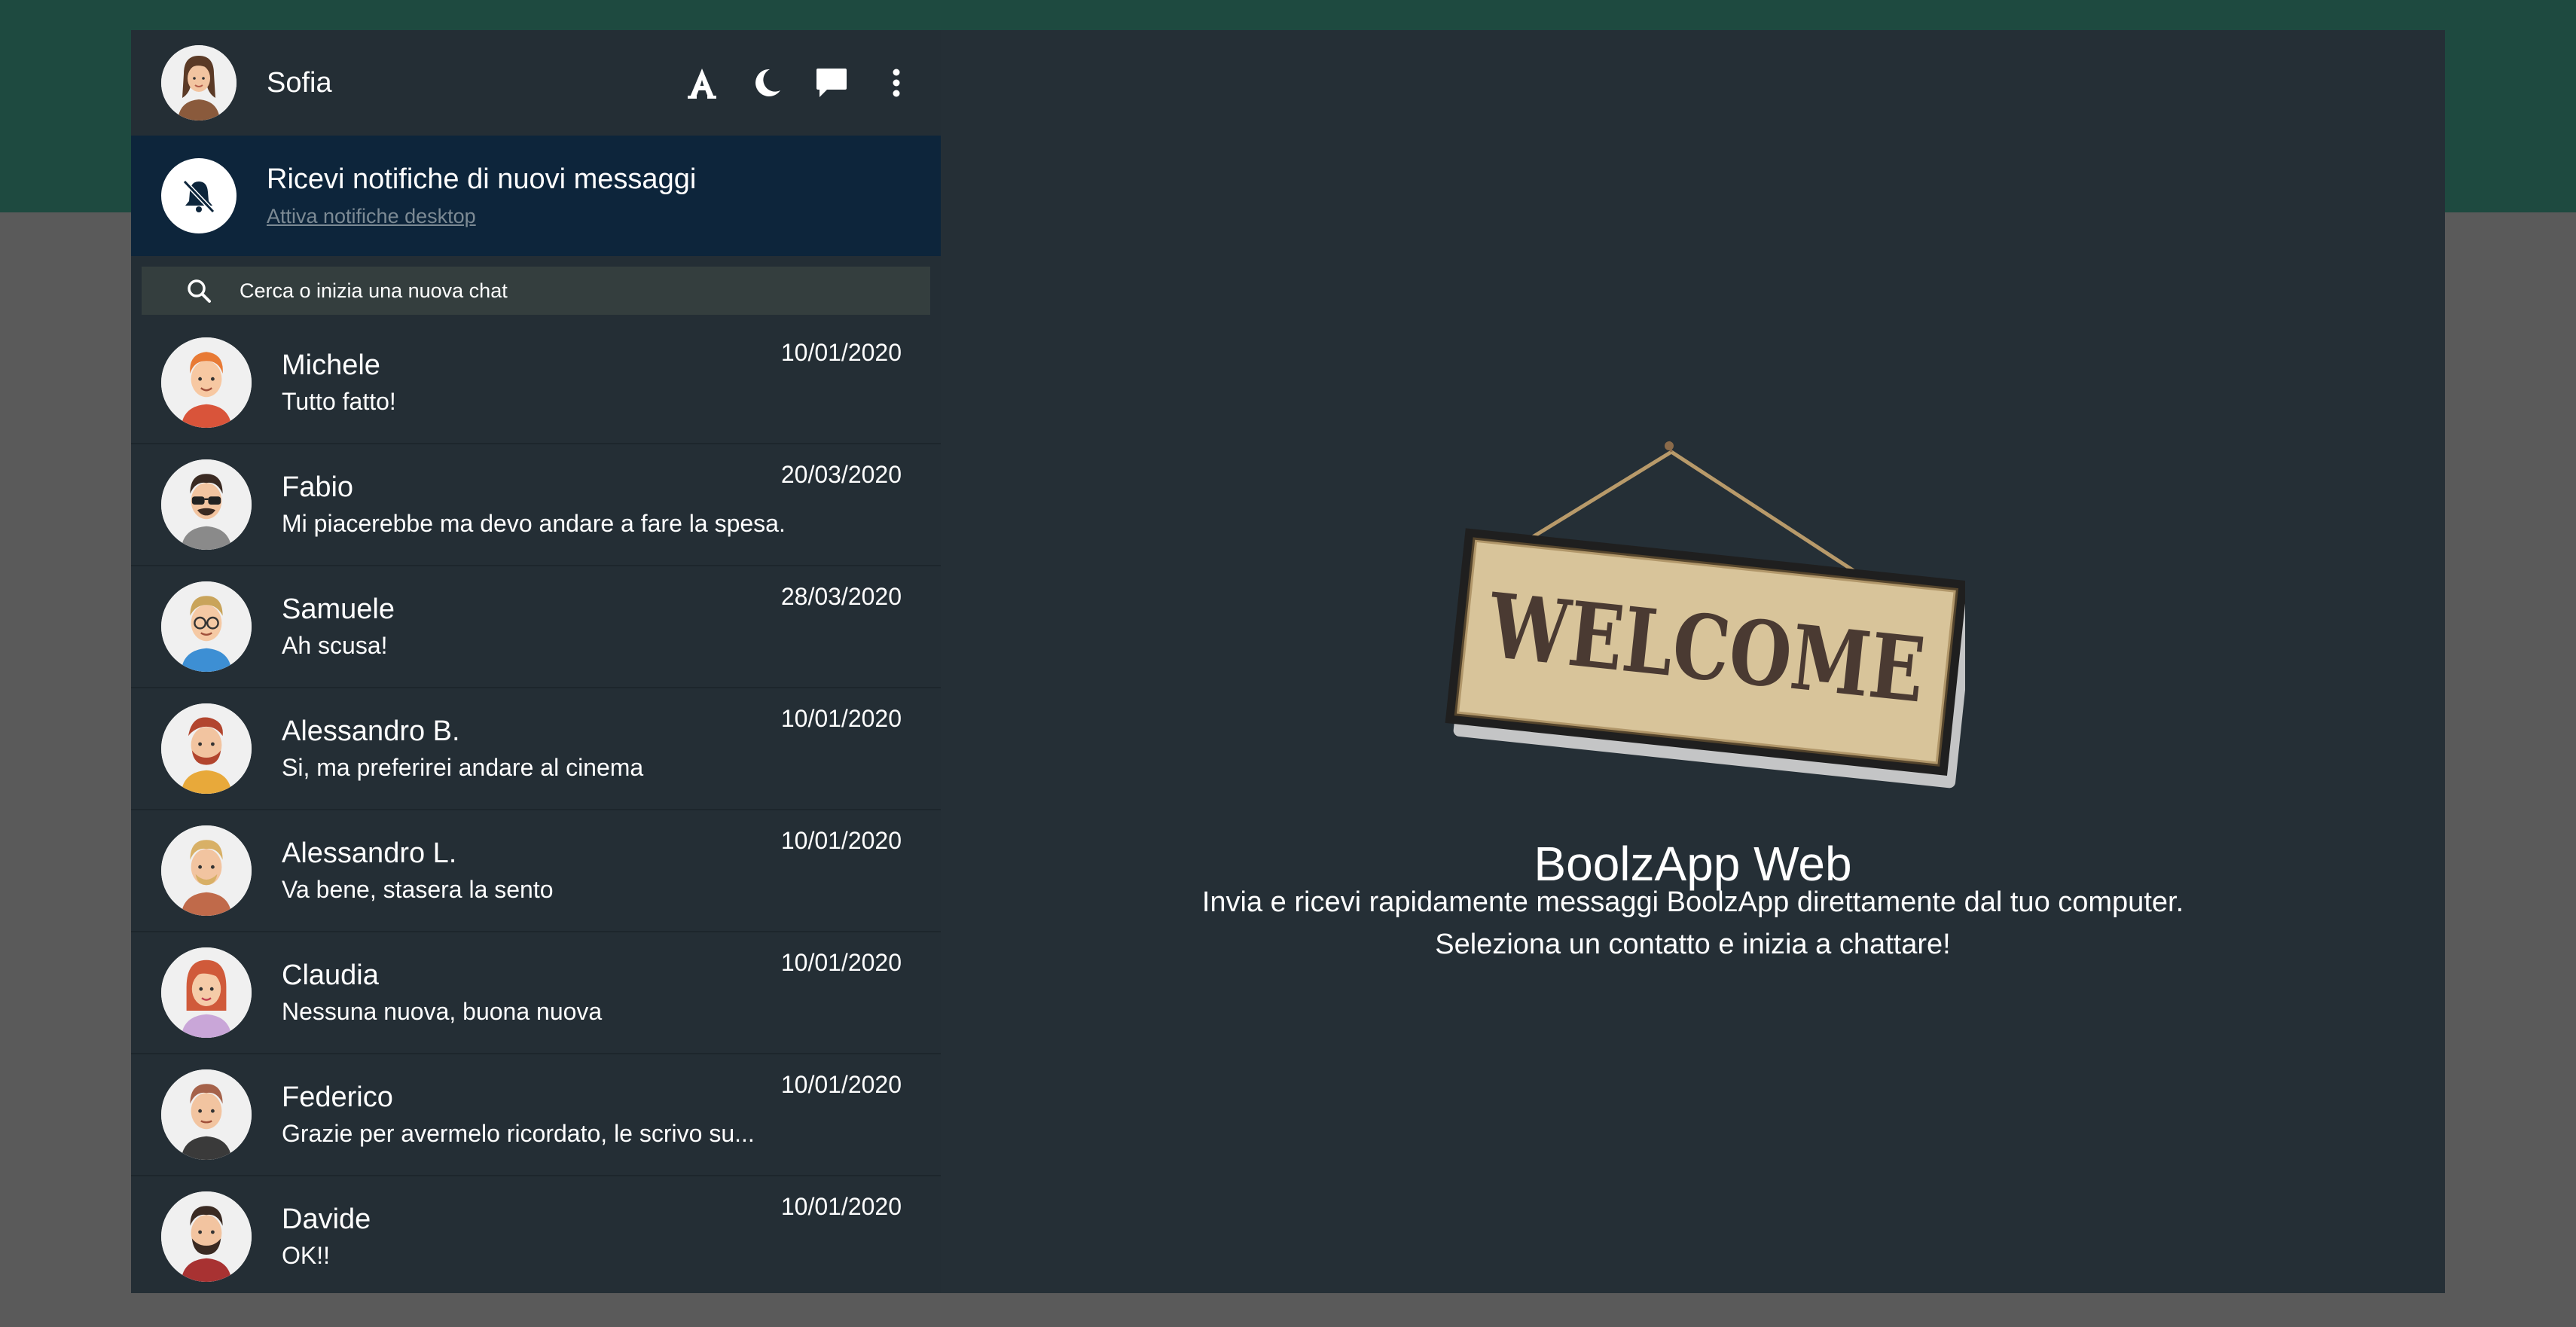 The width and height of the screenshot is (2576, 1327). I want to click on more-vertical-icon, so click(896, 83).